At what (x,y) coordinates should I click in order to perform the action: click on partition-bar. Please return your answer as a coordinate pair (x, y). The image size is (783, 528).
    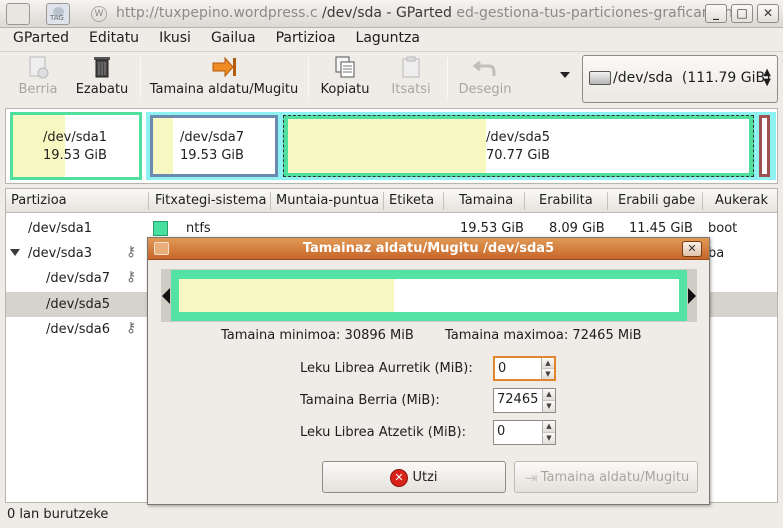
    Looking at the image, I should click on (429, 295).